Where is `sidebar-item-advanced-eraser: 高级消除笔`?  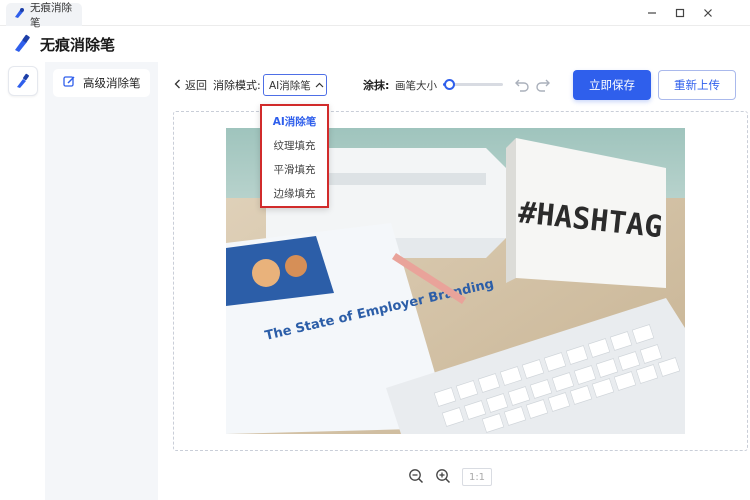
sidebar-item-advanced-eraser: 高级消除笔 is located at coordinates (101, 83).